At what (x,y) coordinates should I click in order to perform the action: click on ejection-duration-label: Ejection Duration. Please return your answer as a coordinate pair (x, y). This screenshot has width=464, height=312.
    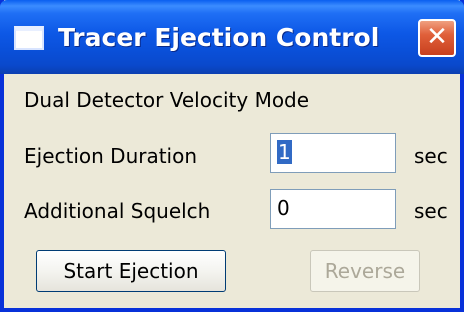
    Looking at the image, I should click on (111, 156).